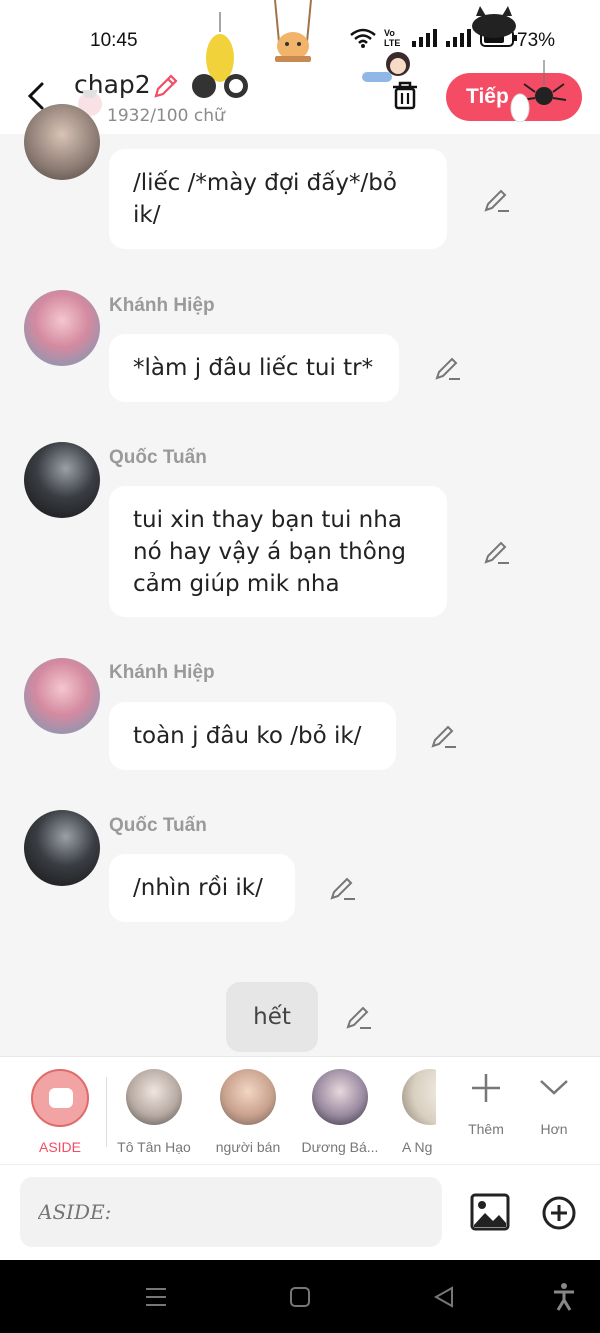 The image size is (600, 1333). Describe the element at coordinates (564, 1297) in the screenshot. I see `accessibility-icon` at that location.